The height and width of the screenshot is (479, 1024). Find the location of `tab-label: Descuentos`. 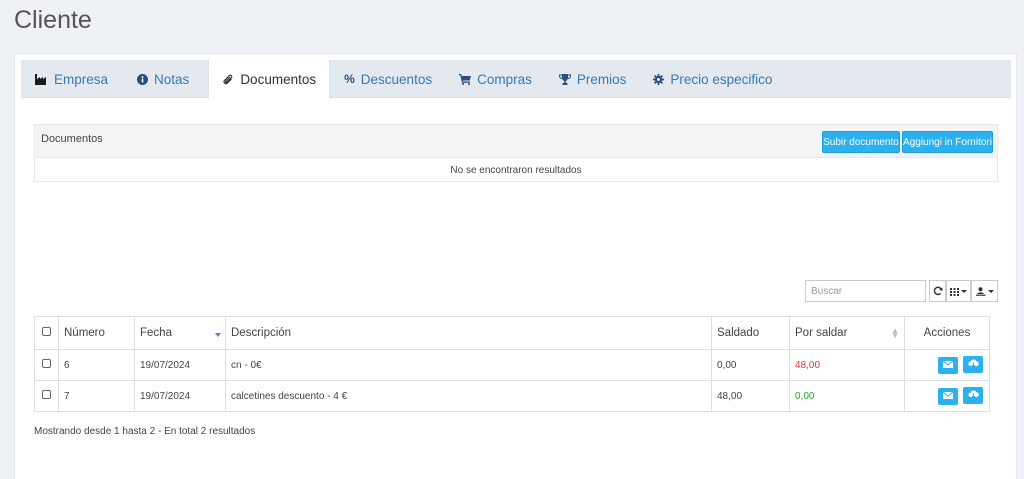

tab-label: Descuentos is located at coordinates (396, 79).